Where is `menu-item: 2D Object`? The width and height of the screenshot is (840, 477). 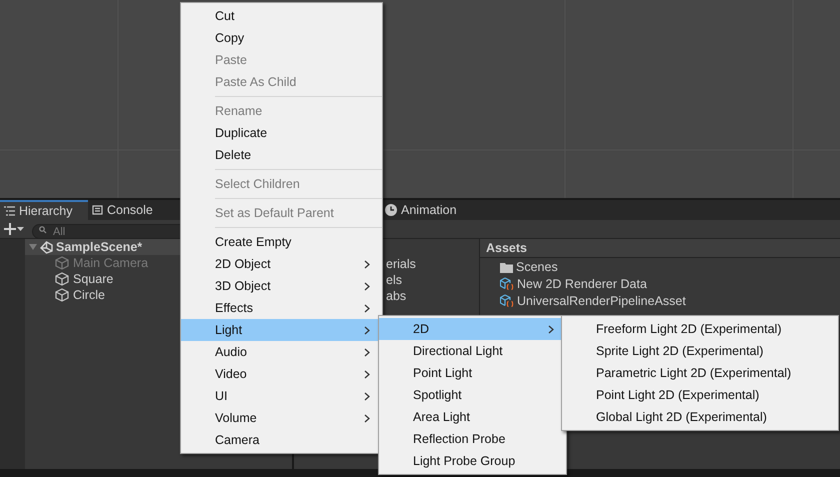 menu-item: 2D Object is located at coordinates (281, 264).